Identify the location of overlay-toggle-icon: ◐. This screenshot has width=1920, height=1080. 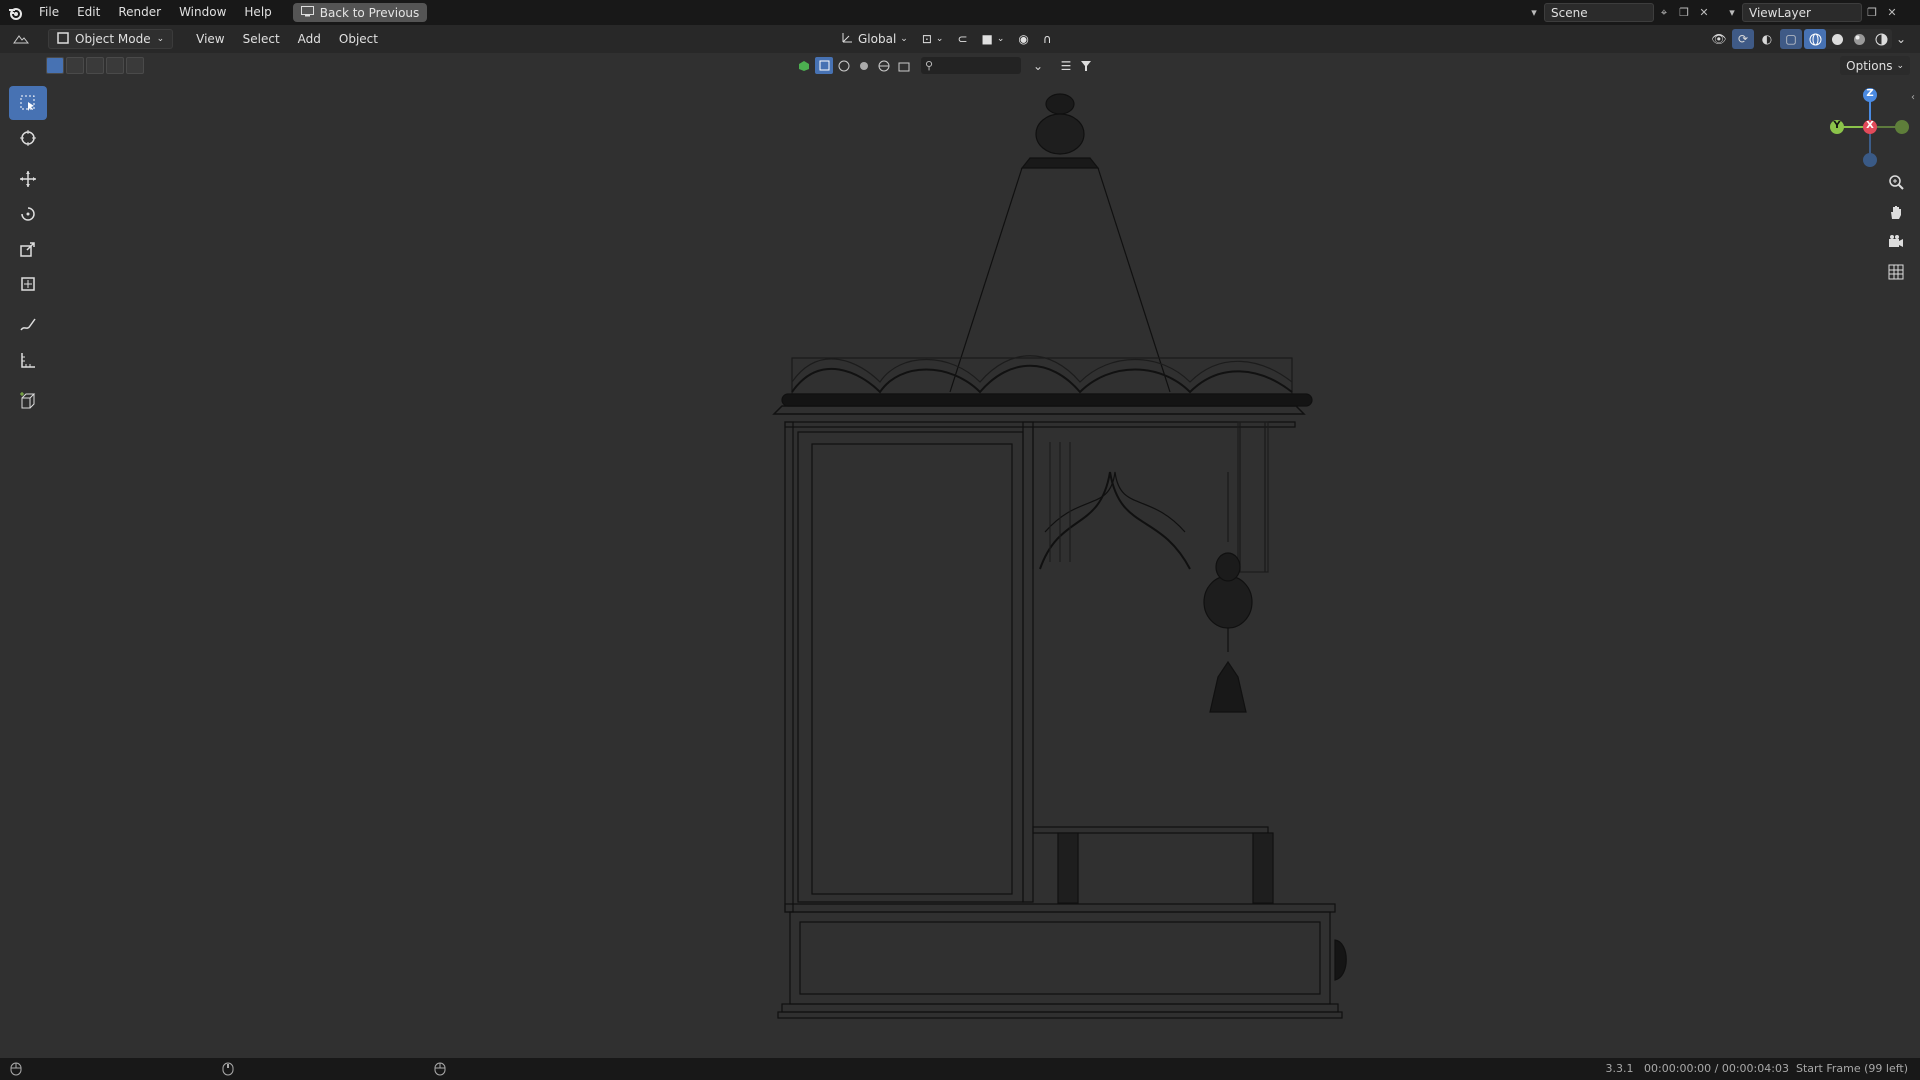
(1767, 39).